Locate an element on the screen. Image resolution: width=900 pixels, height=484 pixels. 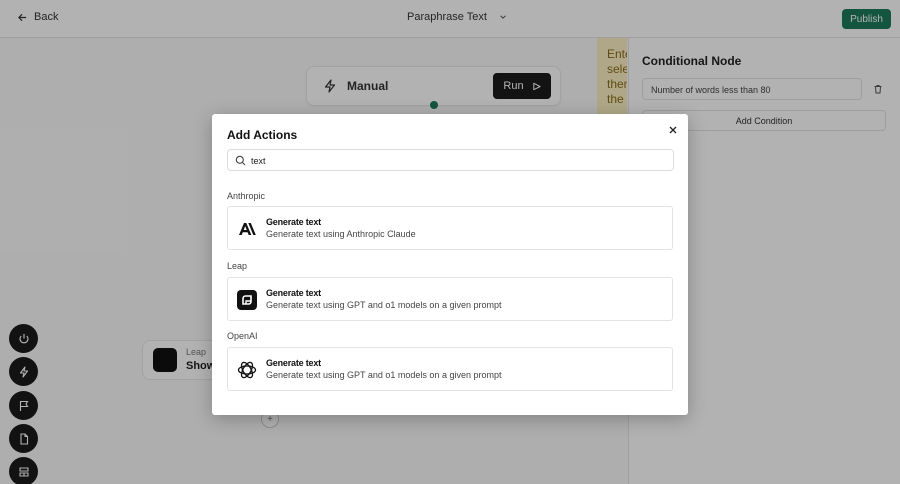
search-field is located at coordinates (450, 160).